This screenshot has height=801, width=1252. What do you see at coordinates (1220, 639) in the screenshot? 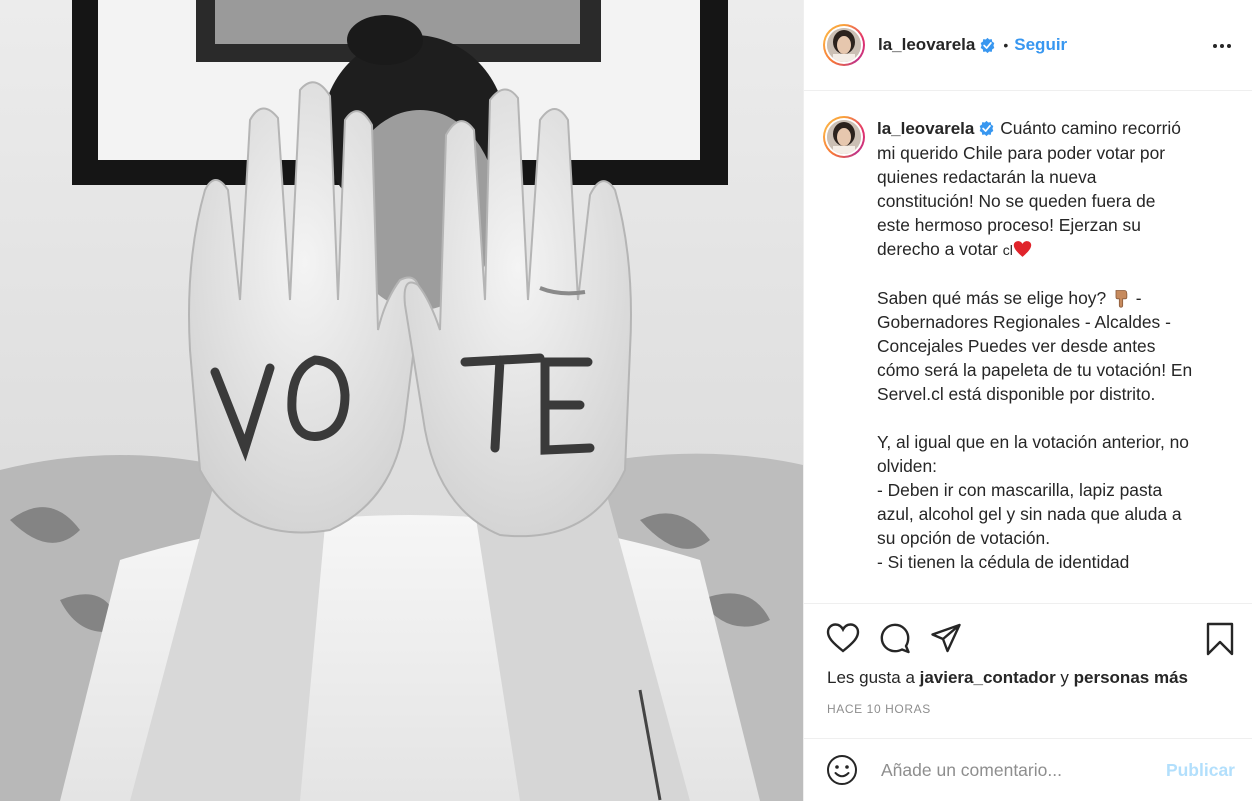
I see `bookmark-icon` at bounding box center [1220, 639].